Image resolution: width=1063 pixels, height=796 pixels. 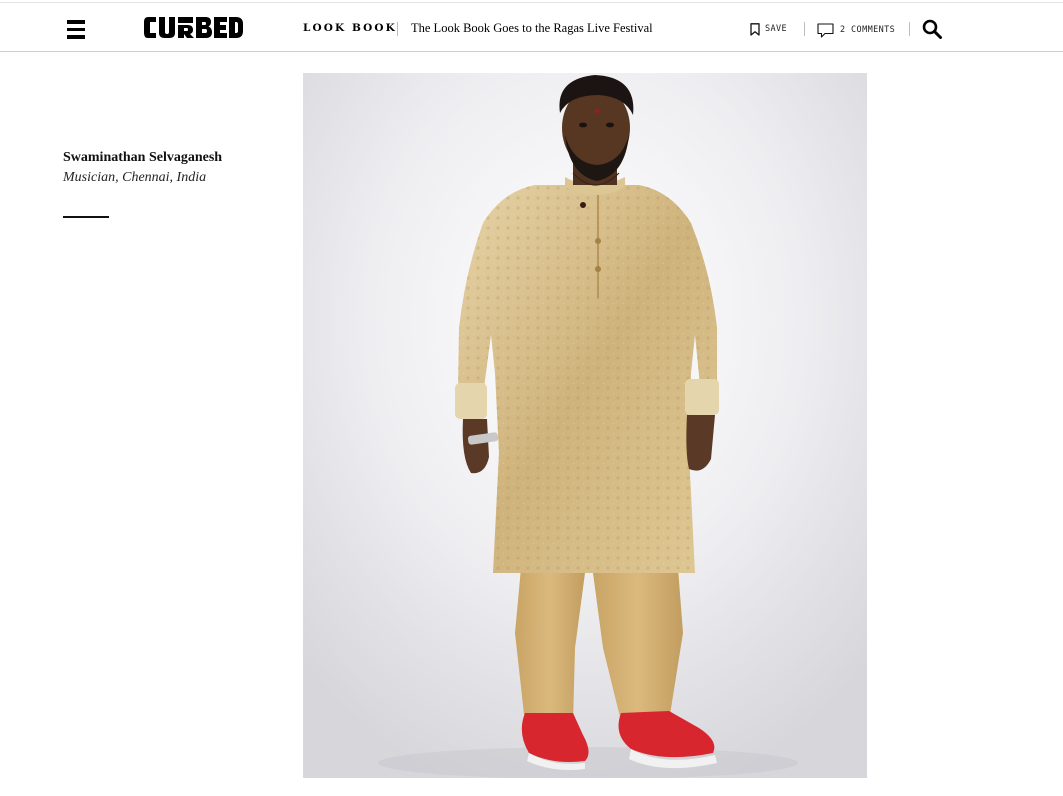 I want to click on comments-button: 2 COMMENTS, so click(x=856, y=30).